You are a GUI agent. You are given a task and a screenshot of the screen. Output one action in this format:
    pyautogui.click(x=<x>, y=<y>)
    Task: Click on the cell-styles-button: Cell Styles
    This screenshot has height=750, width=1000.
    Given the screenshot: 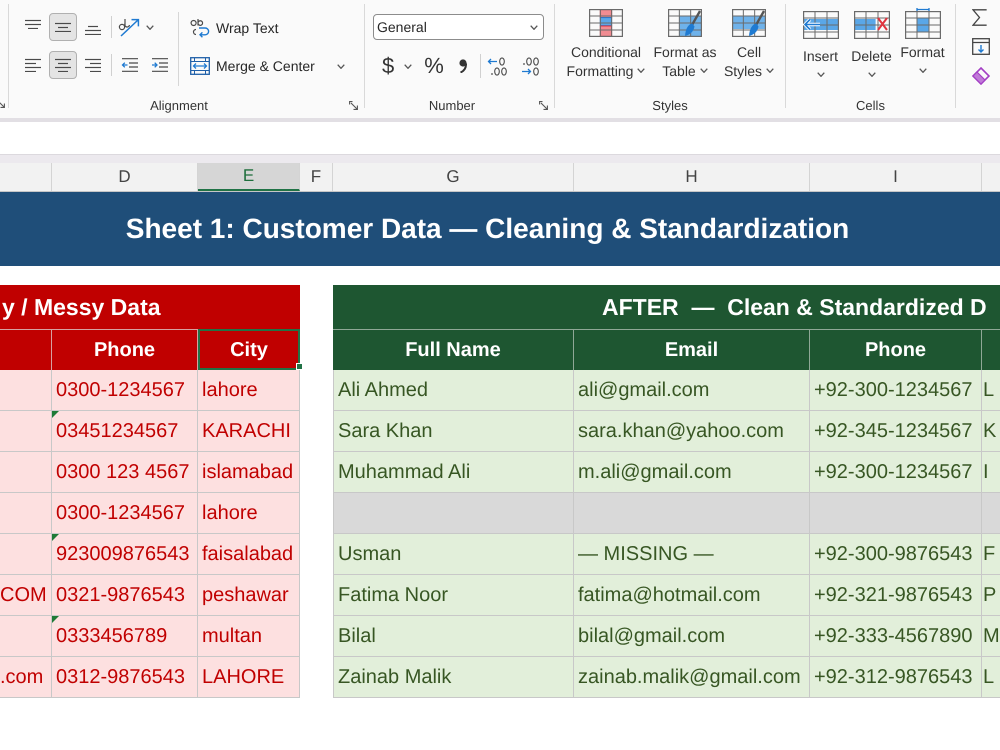 What is the action you would take?
    pyautogui.click(x=749, y=47)
    